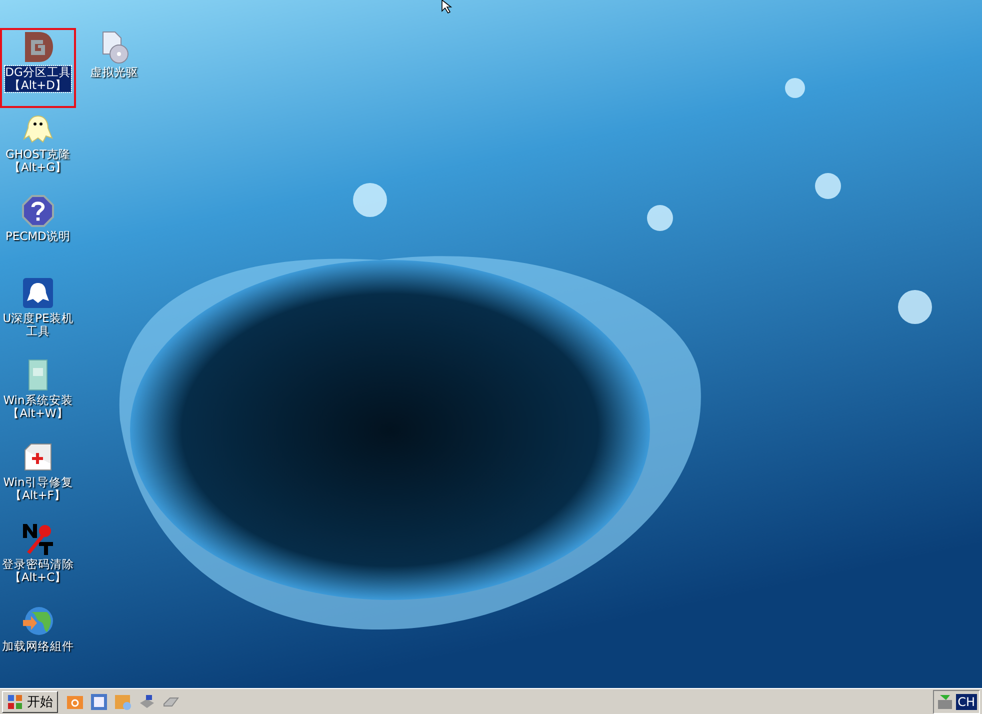  Describe the element at coordinates (38, 79) in the screenshot. I see `icon-label: DG分区工具 【Alt+D】` at that location.